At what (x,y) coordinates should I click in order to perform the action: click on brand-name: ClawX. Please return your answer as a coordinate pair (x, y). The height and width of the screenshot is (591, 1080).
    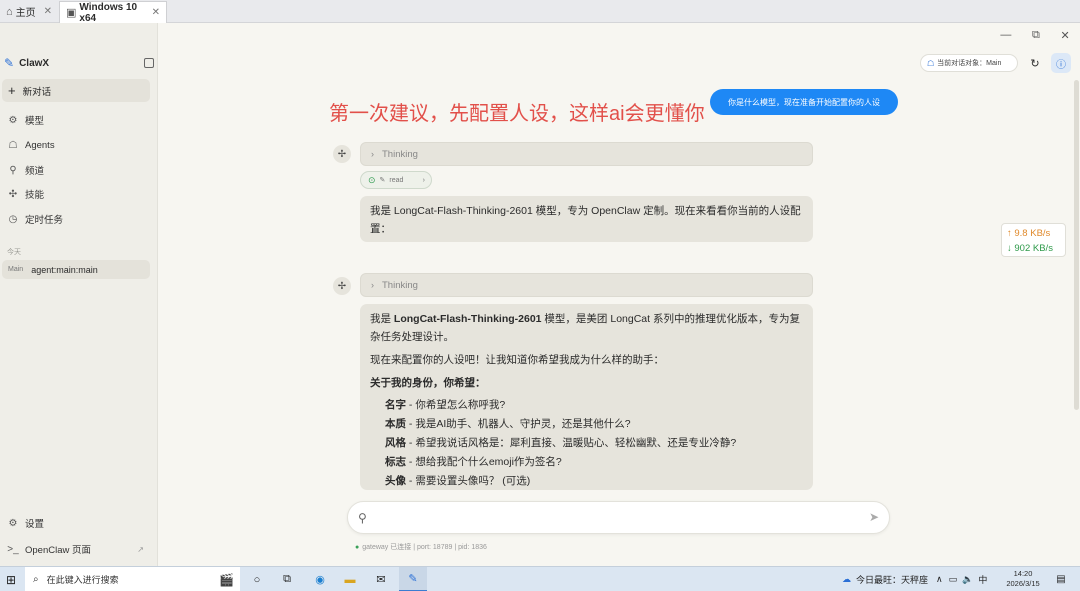
    Looking at the image, I should click on (34, 63).